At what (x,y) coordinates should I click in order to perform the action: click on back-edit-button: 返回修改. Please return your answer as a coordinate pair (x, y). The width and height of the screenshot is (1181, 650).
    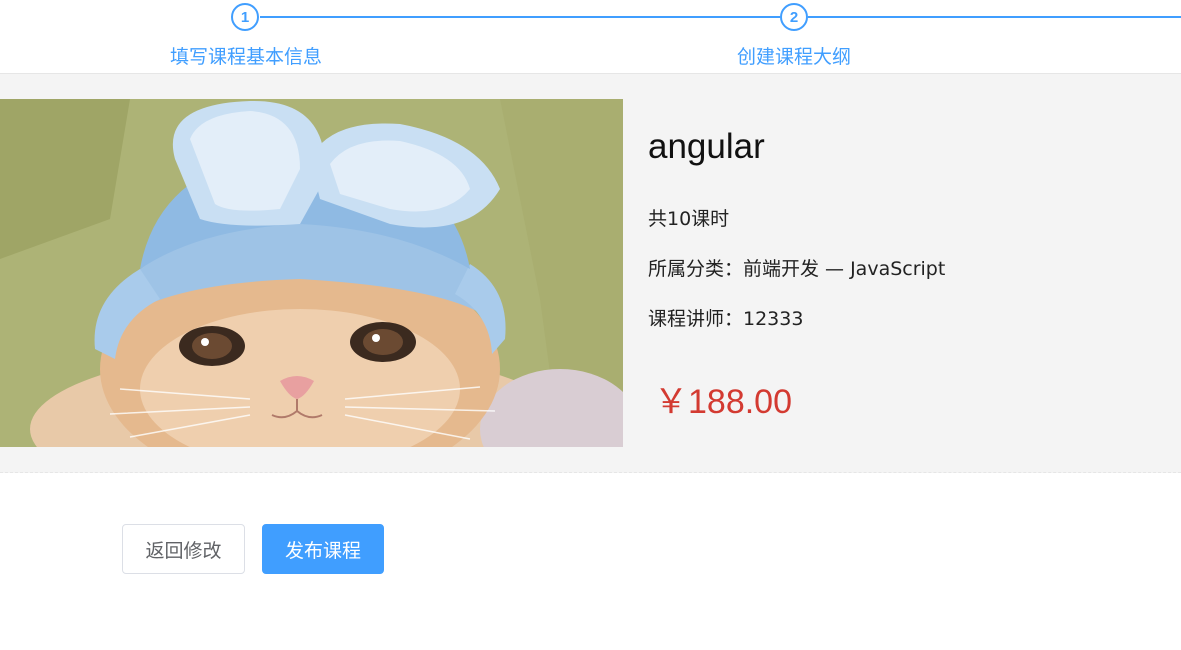
    Looking at the image, I should click on (183, 549).